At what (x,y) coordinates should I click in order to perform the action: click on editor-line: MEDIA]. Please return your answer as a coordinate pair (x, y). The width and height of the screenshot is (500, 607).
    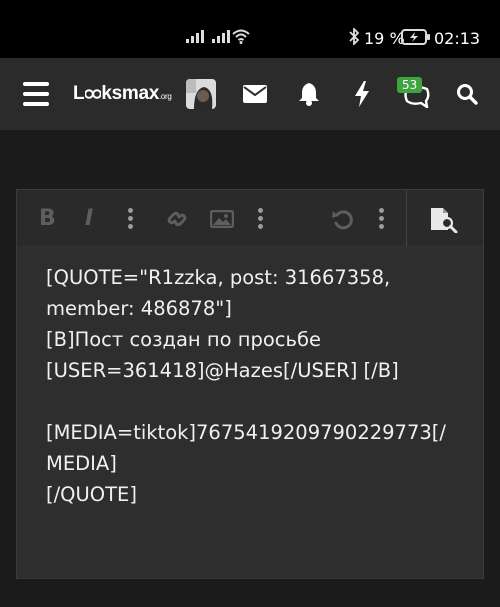
    Looking at the image, I should click on (81, 463).